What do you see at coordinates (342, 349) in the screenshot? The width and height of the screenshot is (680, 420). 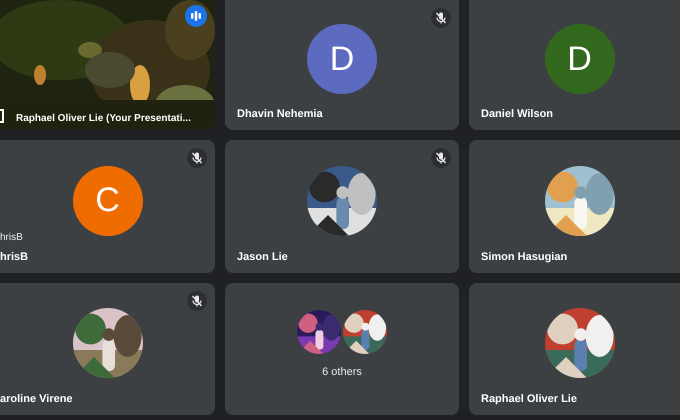 I see `others-tile: 6 others` at bounding box center [342, 349].